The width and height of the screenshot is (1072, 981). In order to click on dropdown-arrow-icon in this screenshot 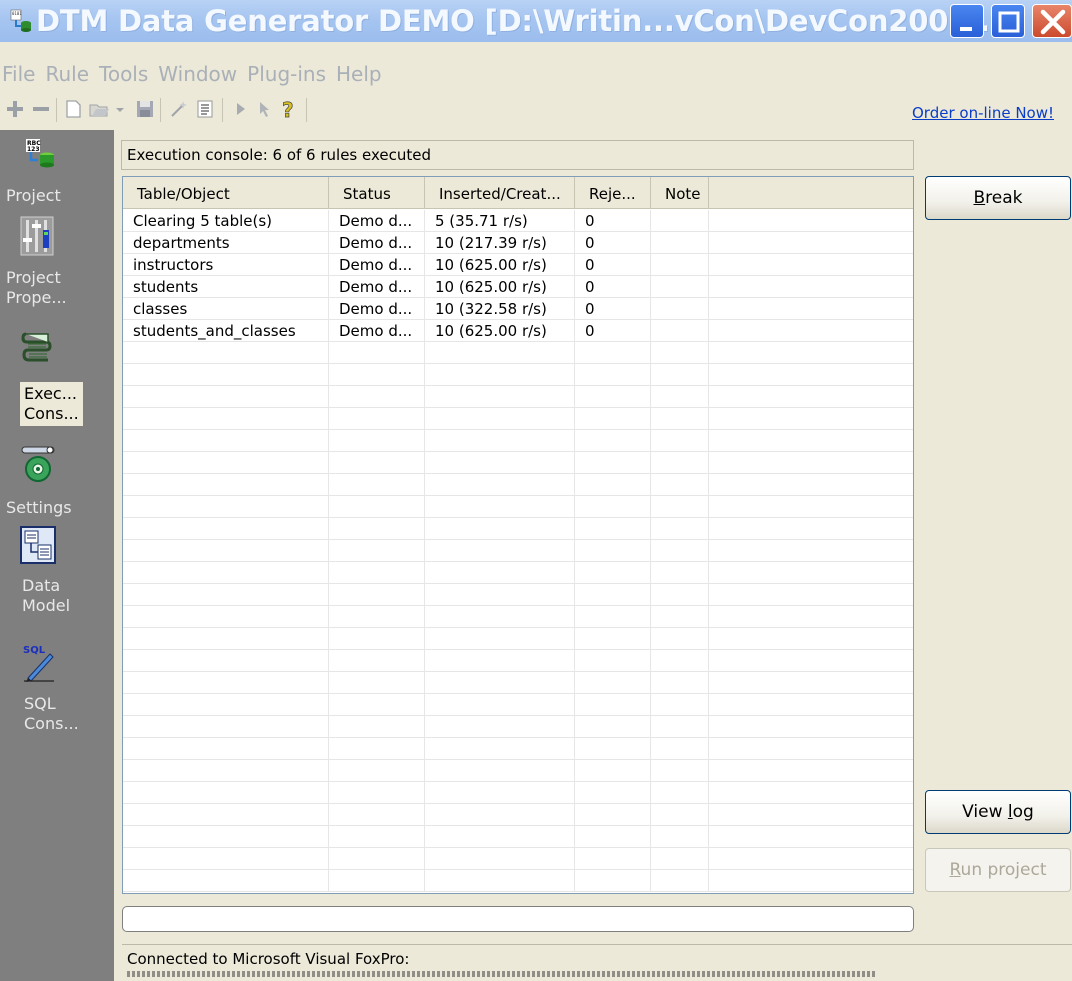, I will do `click(120, 109)`.